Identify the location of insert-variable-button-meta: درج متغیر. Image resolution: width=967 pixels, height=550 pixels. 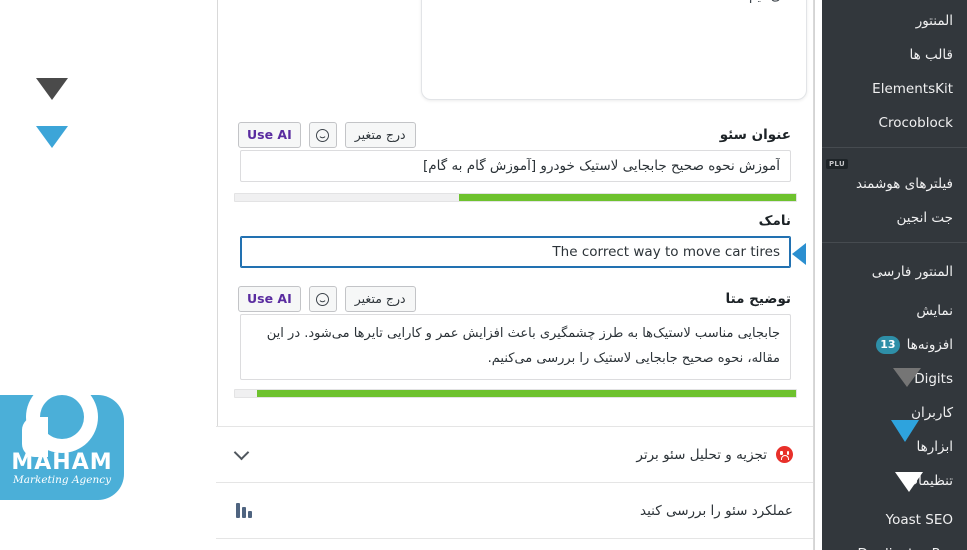
(380, 299).